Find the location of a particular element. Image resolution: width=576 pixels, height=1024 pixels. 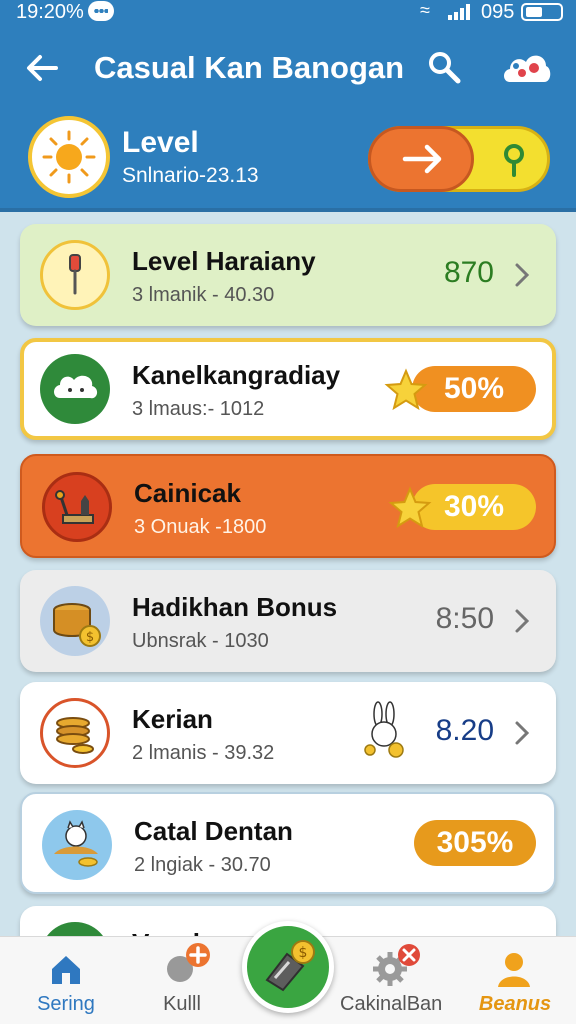

progress-pill: 50% is located at coordinates (474, 389).